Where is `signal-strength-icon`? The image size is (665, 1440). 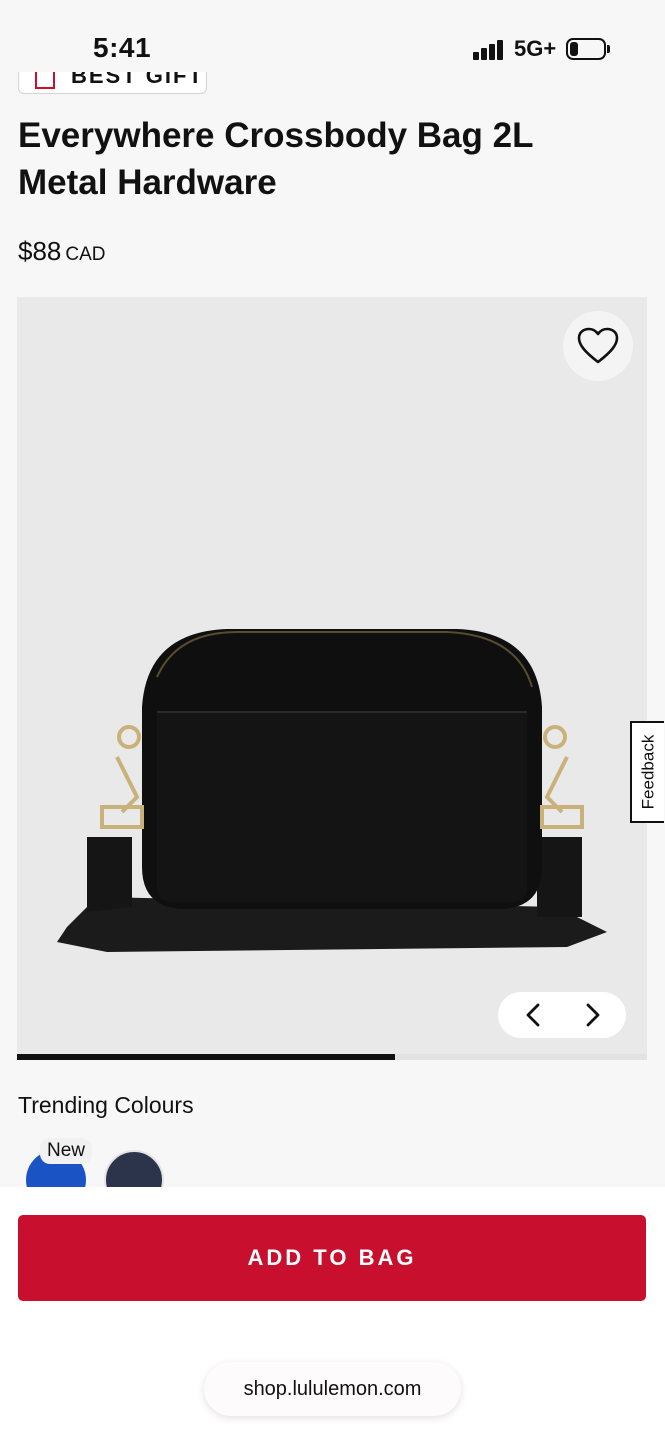 signal-strength-icon is located at coordinates (490, 50).